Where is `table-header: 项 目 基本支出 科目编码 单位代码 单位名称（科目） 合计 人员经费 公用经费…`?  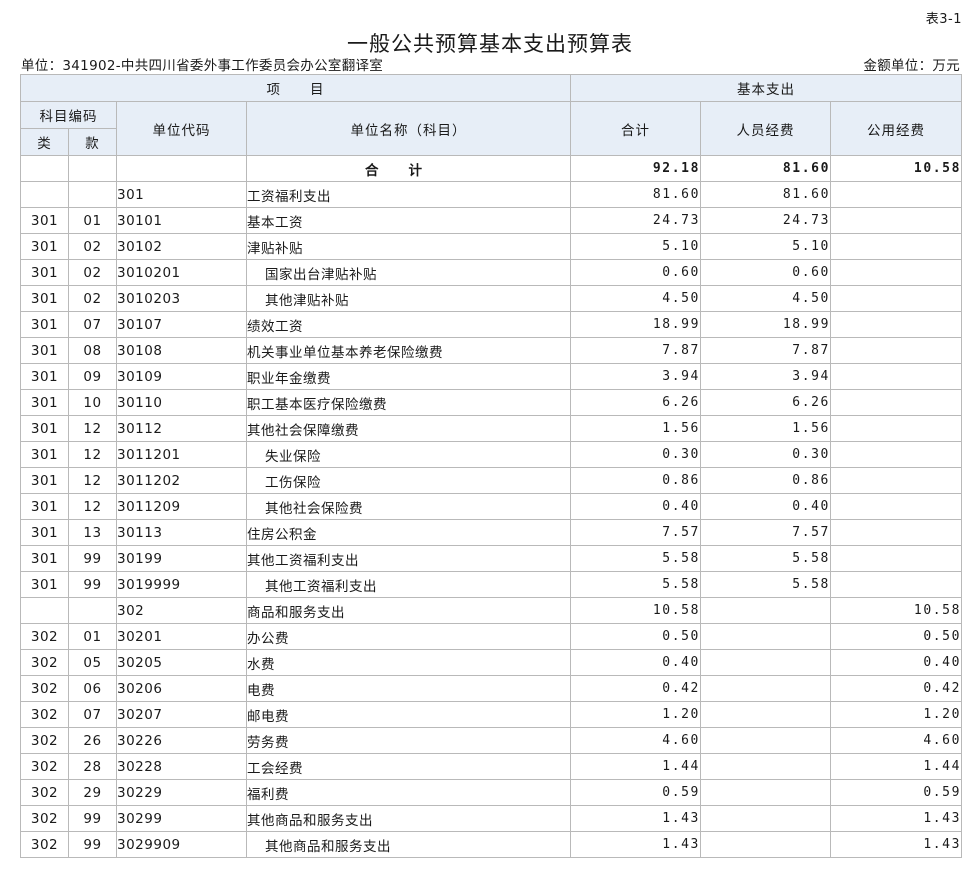 table-header: 项 目 基本支出 科目编码 单位代码 单位名称（科目） 合计 人员经费 公用经费… is located at coordinates (491, 115).